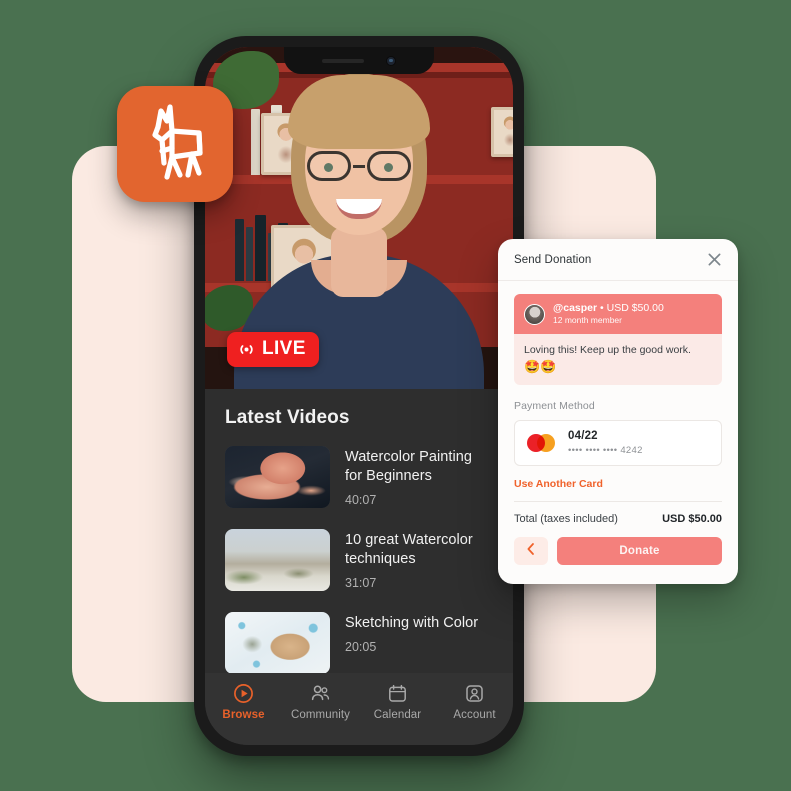  What do you see at coordinates (605, 450) in the screenshot?
I see `card-number: •••• •••• •••• 4242` at bounding box center [605, 450].